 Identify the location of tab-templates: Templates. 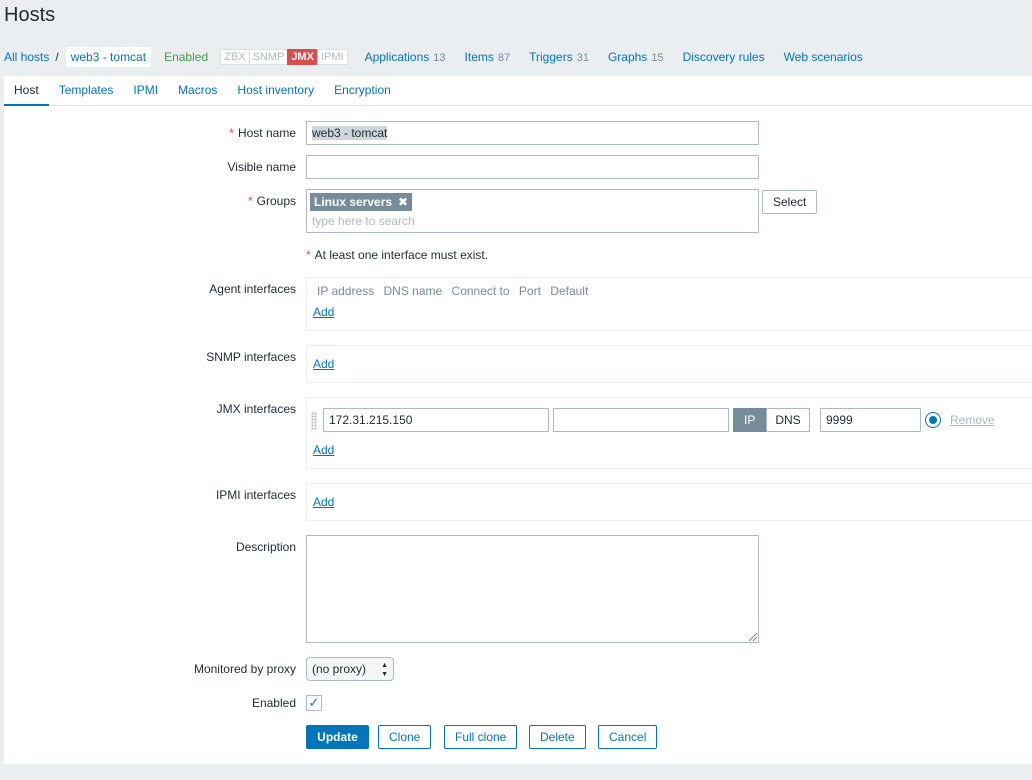
(86, 91).